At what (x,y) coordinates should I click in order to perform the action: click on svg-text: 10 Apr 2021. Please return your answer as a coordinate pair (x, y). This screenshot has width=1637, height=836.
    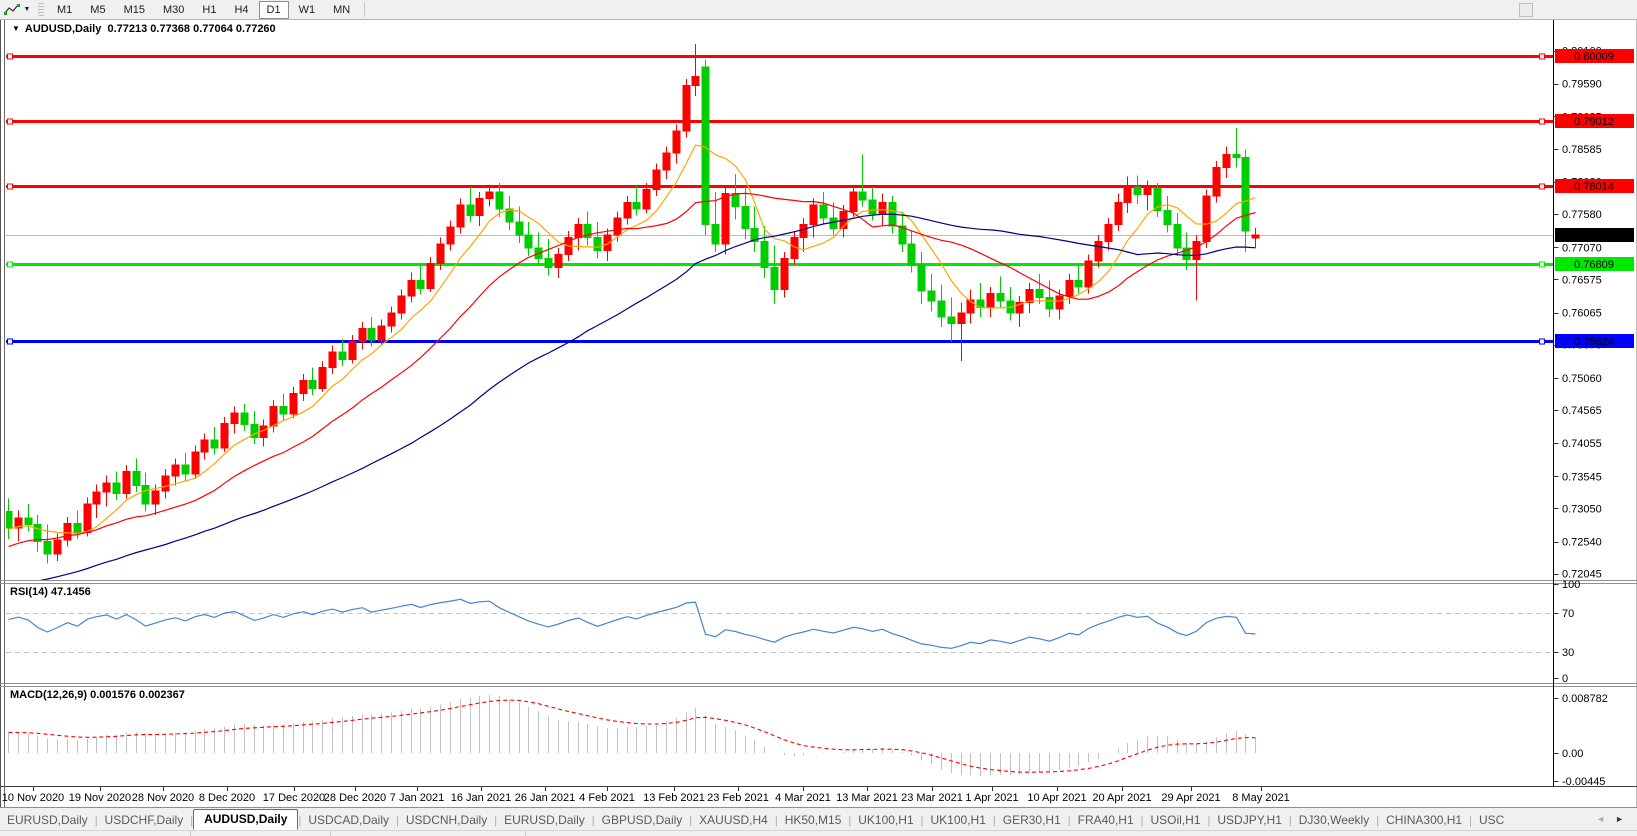
    Looking at the image, I should click on (1056, 798).